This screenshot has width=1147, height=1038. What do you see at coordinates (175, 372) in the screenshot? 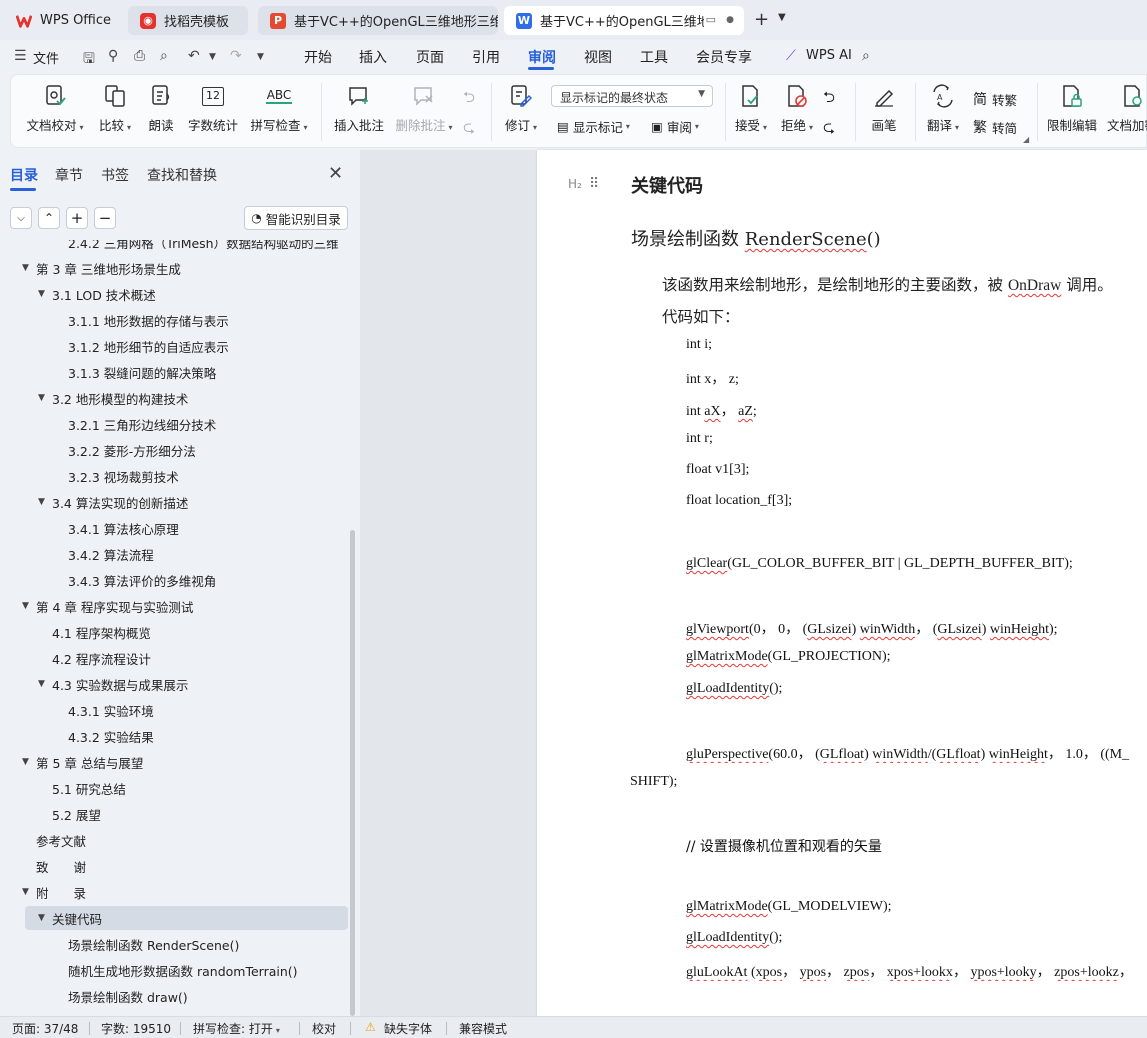
I see `toc-item: 3.1.3 裂缝问题的解决策略` at bounding box center [175, 372].